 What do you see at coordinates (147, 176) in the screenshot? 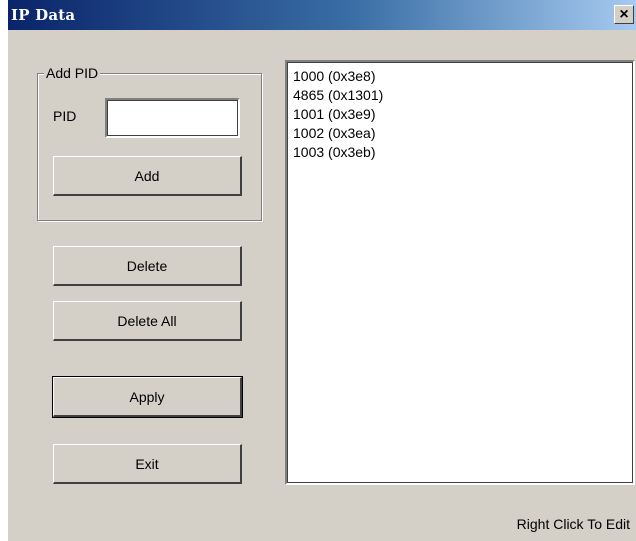
I see `add-button: Add` at bounding box center [147, 176].